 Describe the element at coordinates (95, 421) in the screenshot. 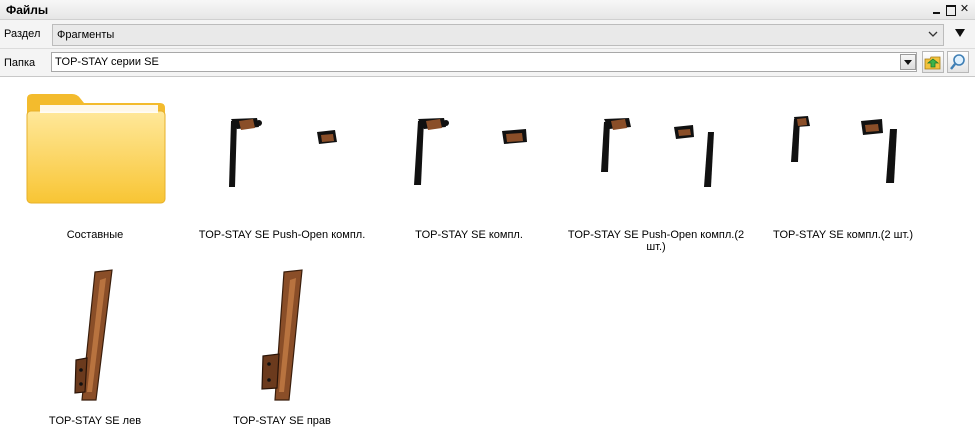

I see `item-caption: TOP-STAY SE лев` at that location.